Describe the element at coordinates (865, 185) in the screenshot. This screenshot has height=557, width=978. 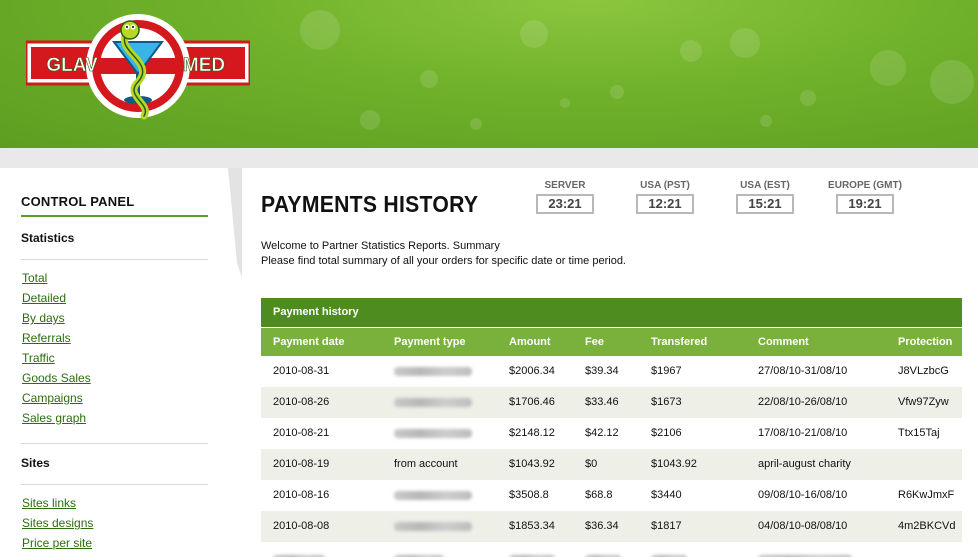
I see `clock-label: EUROPE (GMT)` at that location.